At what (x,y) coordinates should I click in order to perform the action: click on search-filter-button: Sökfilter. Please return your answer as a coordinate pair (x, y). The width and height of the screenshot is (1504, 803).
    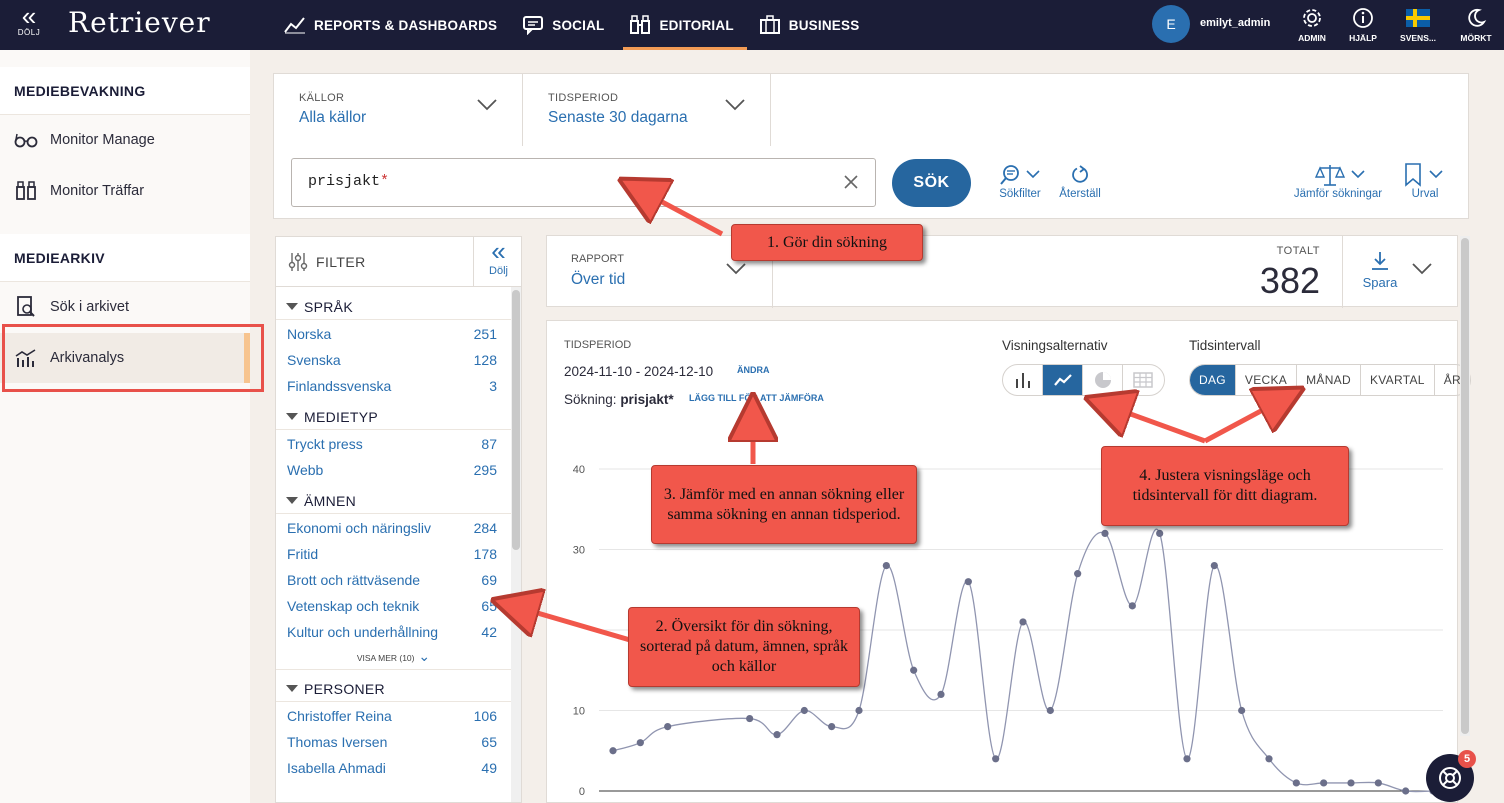
    Looking at the image, I should click on (1020, 181).